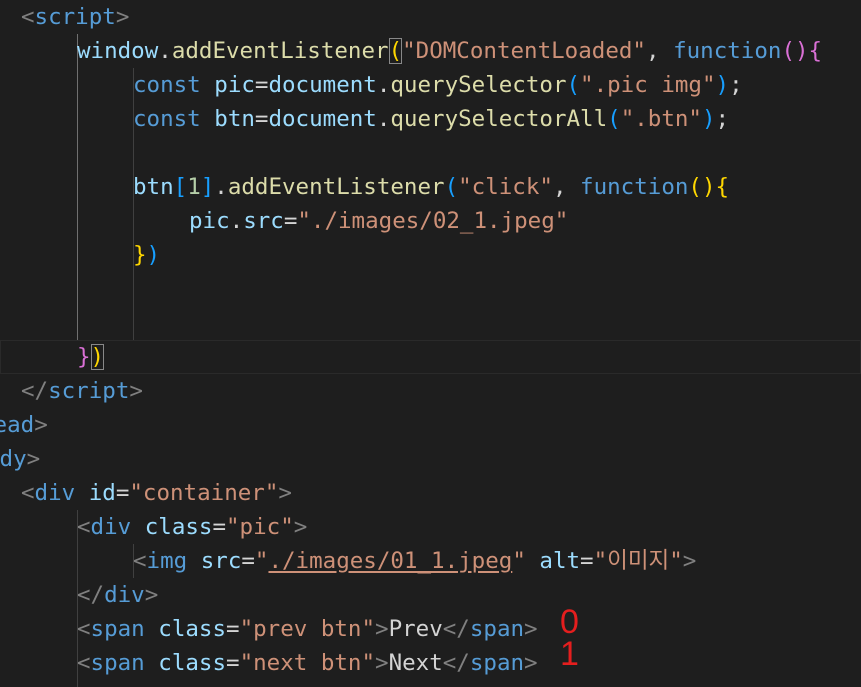 The height and width of the screenshot is (687, 861). I want to click on code-token: ".btn", so click(661, 119).